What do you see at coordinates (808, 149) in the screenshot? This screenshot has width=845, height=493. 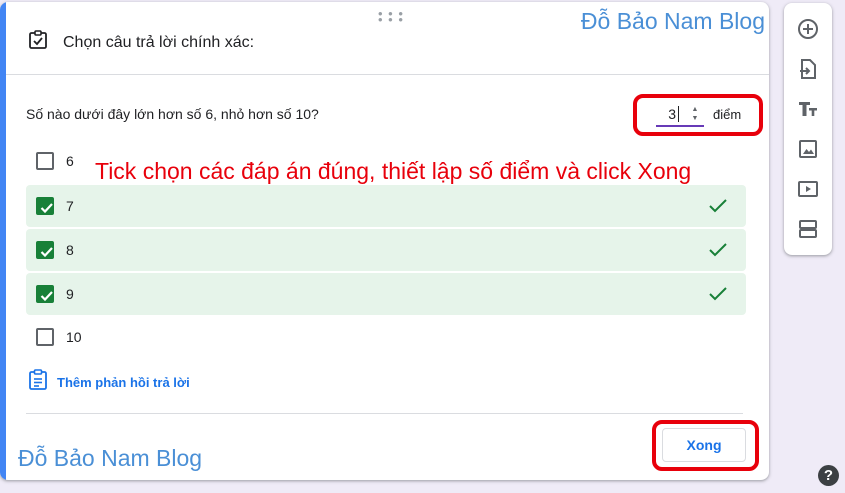 I see `add-image-icon` at bounding box center [808, 149].